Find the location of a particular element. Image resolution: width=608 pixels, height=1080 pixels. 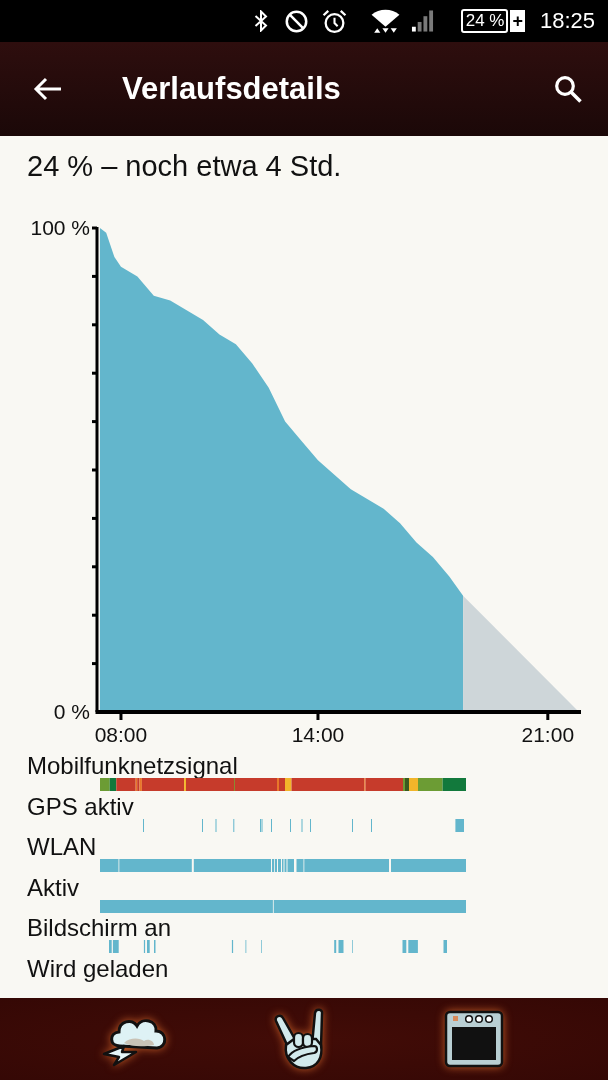

search-icon is located at coordinates (568, 89).